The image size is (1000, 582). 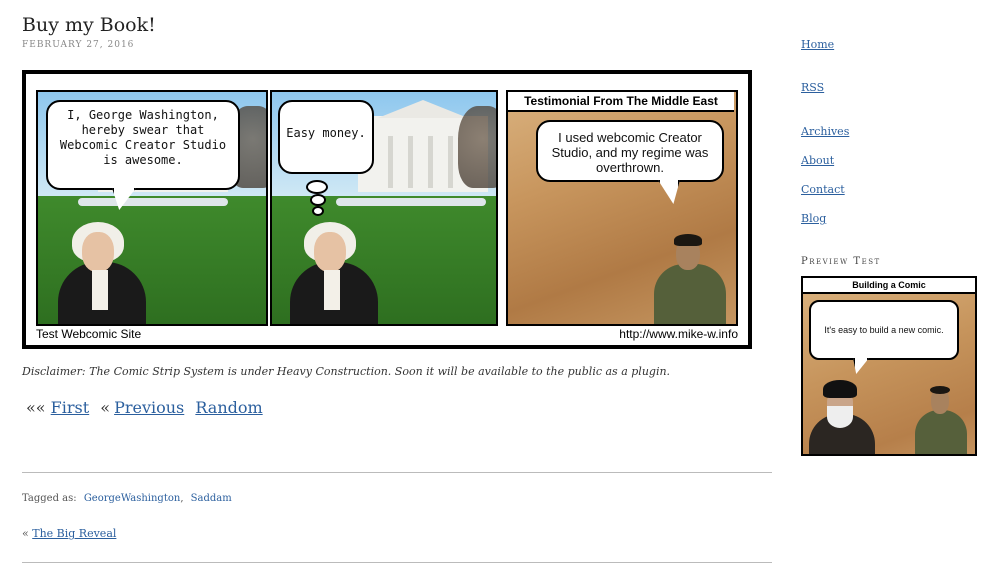 I want to click on post-tags: Tagged as: GeorgeWashington, Saddam, so click(x=127, y=498).